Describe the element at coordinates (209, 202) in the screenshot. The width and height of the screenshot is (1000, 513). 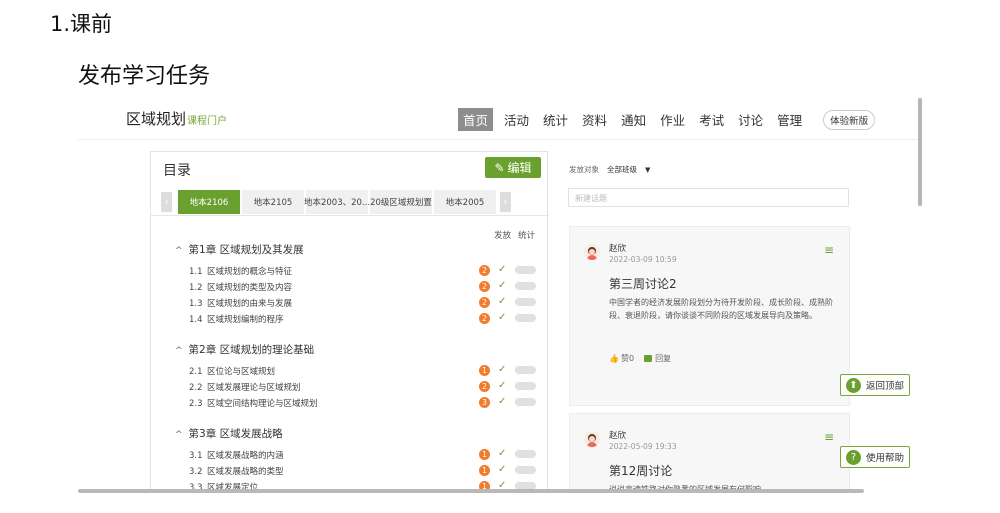
I see `tab-class-1: 地本2106` at that location.